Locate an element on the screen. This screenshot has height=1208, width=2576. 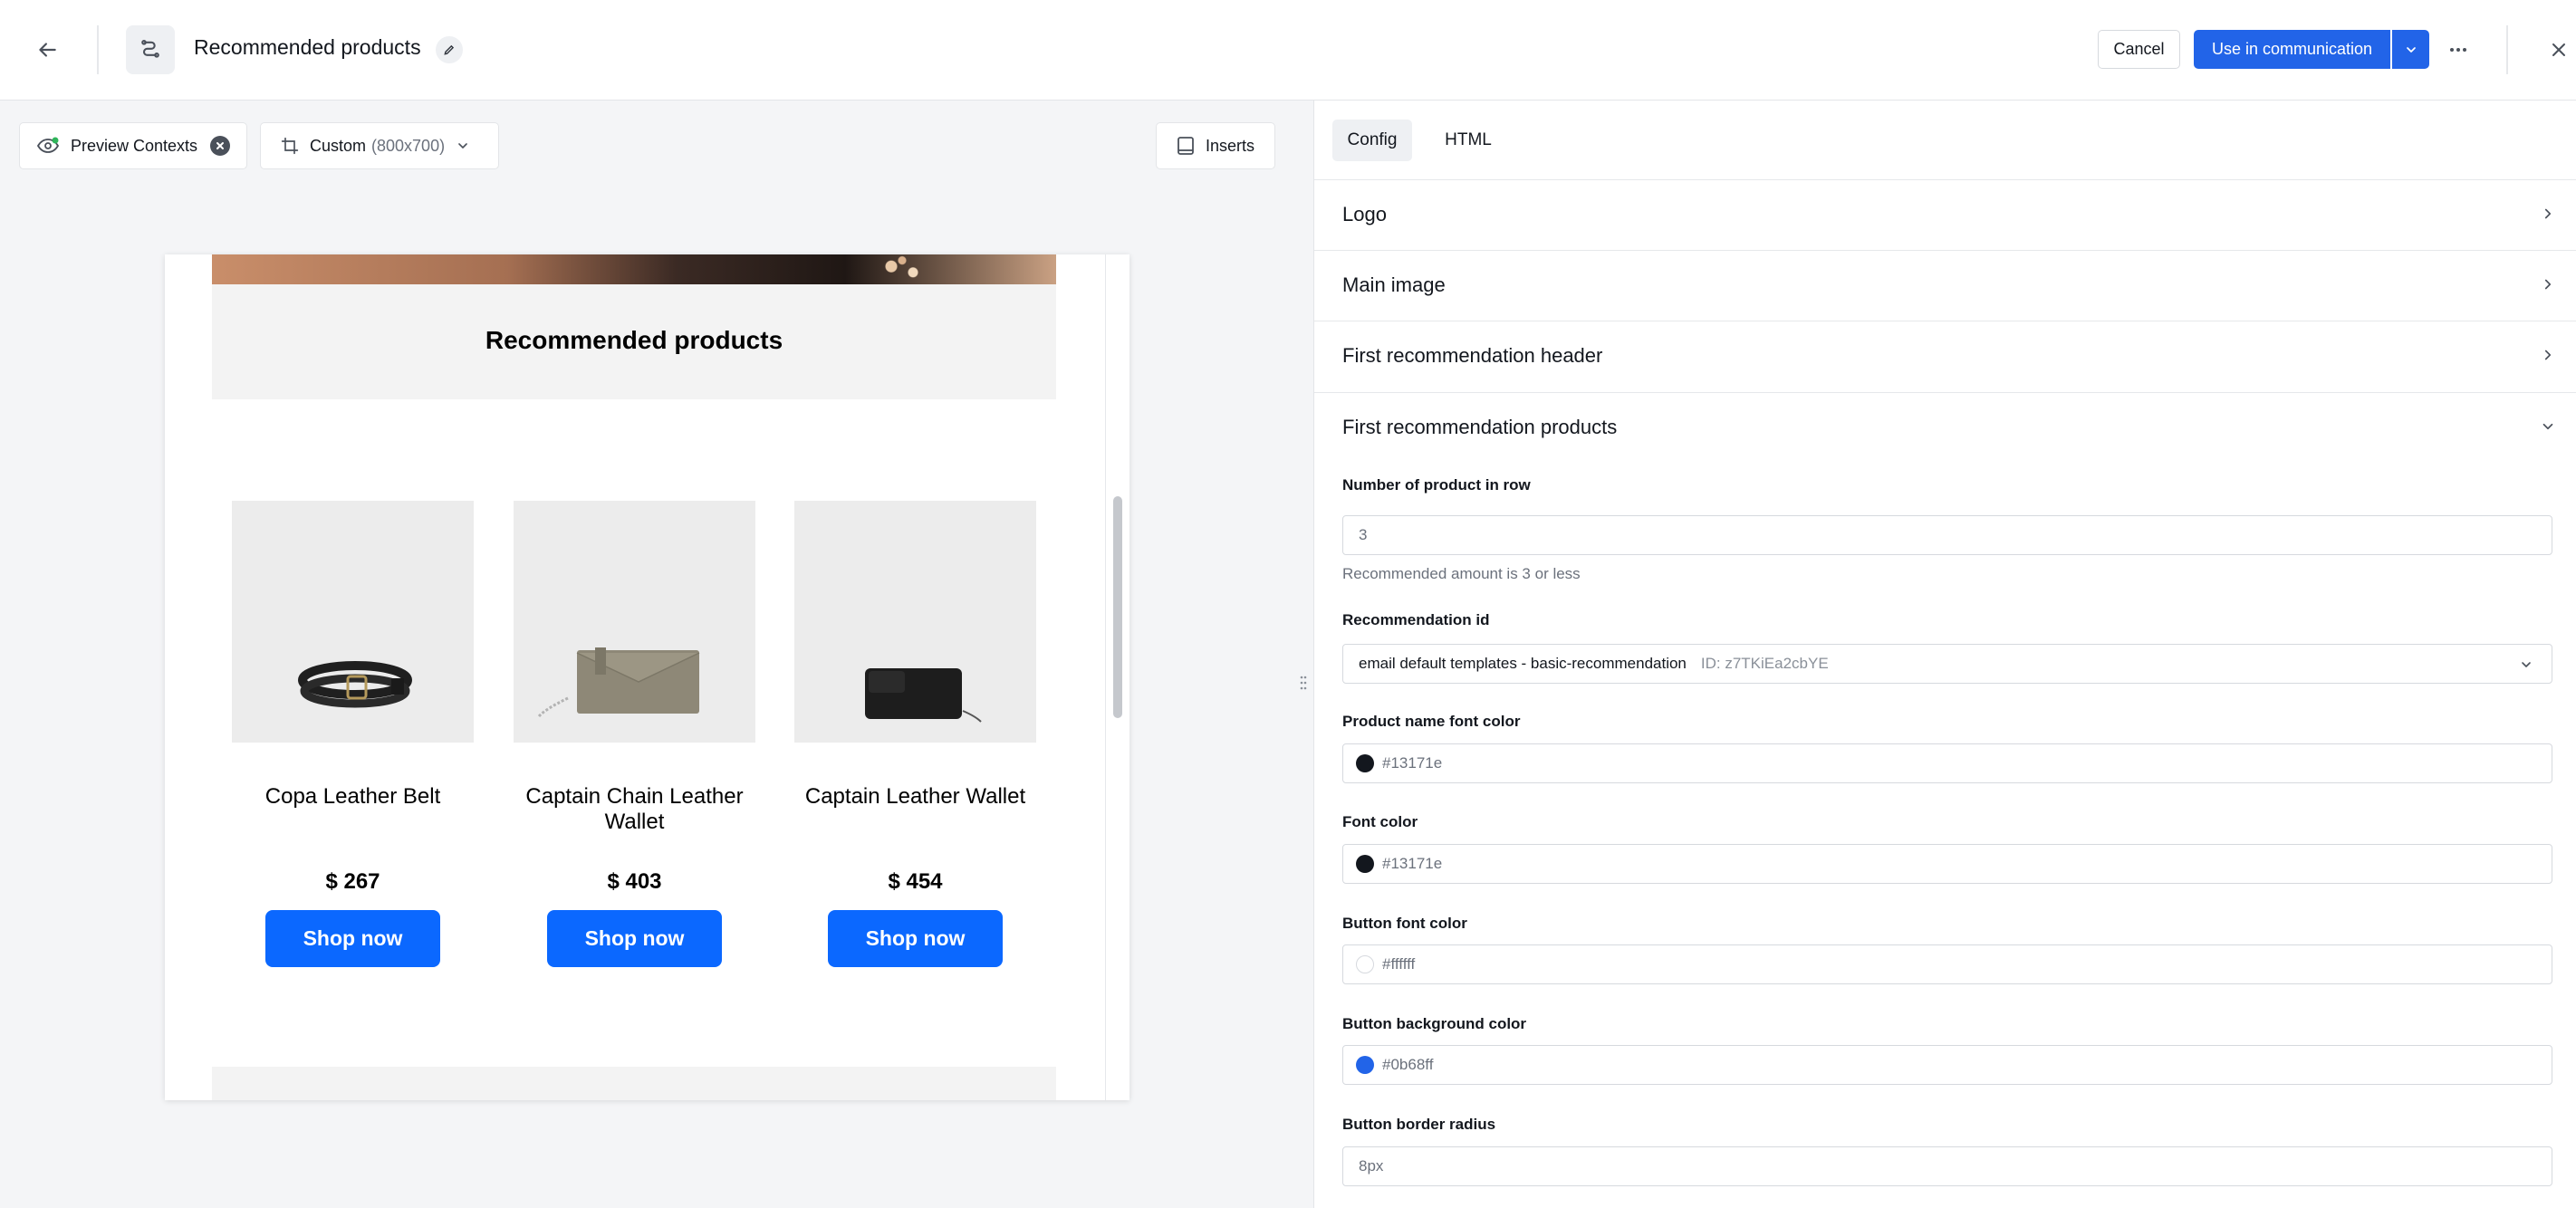
canvas-size-label: Custom is located at coordinates (338, 145).